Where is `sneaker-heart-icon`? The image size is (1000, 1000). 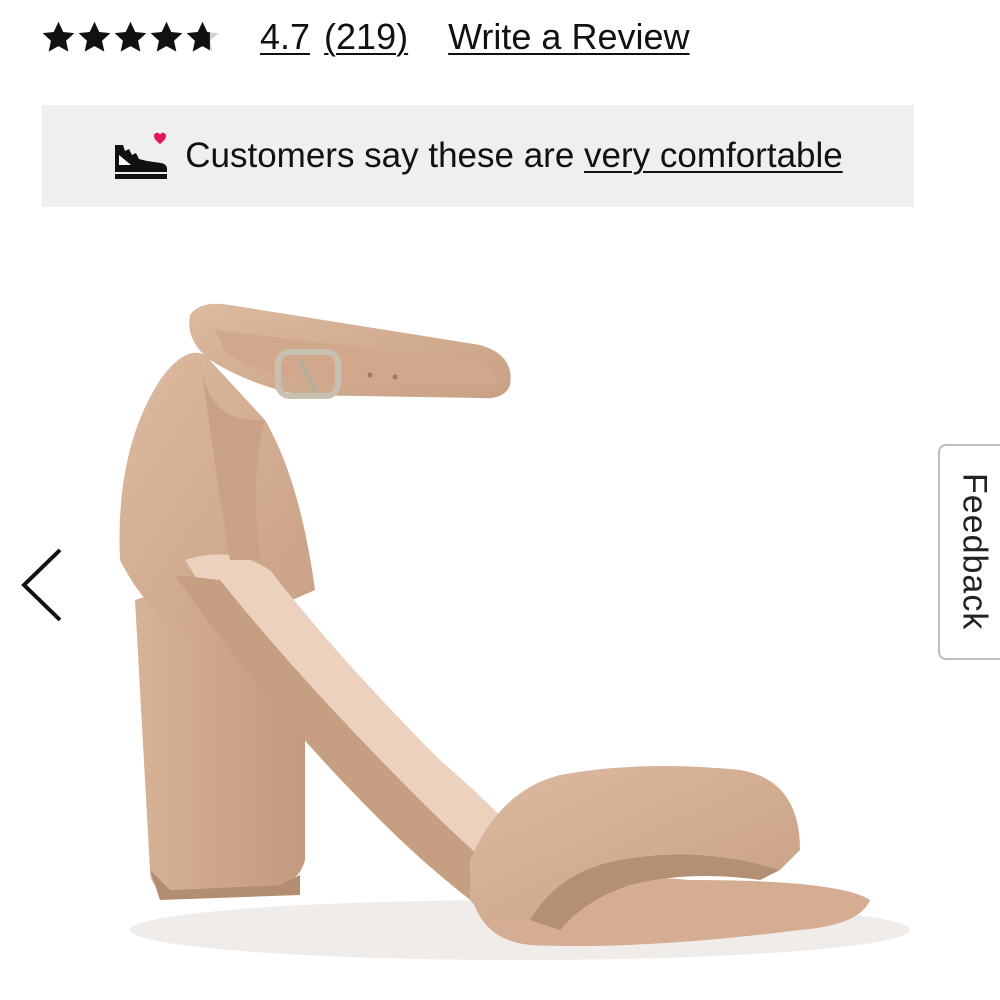 sneaker-heart-icon is located at coordinates (141, 155).